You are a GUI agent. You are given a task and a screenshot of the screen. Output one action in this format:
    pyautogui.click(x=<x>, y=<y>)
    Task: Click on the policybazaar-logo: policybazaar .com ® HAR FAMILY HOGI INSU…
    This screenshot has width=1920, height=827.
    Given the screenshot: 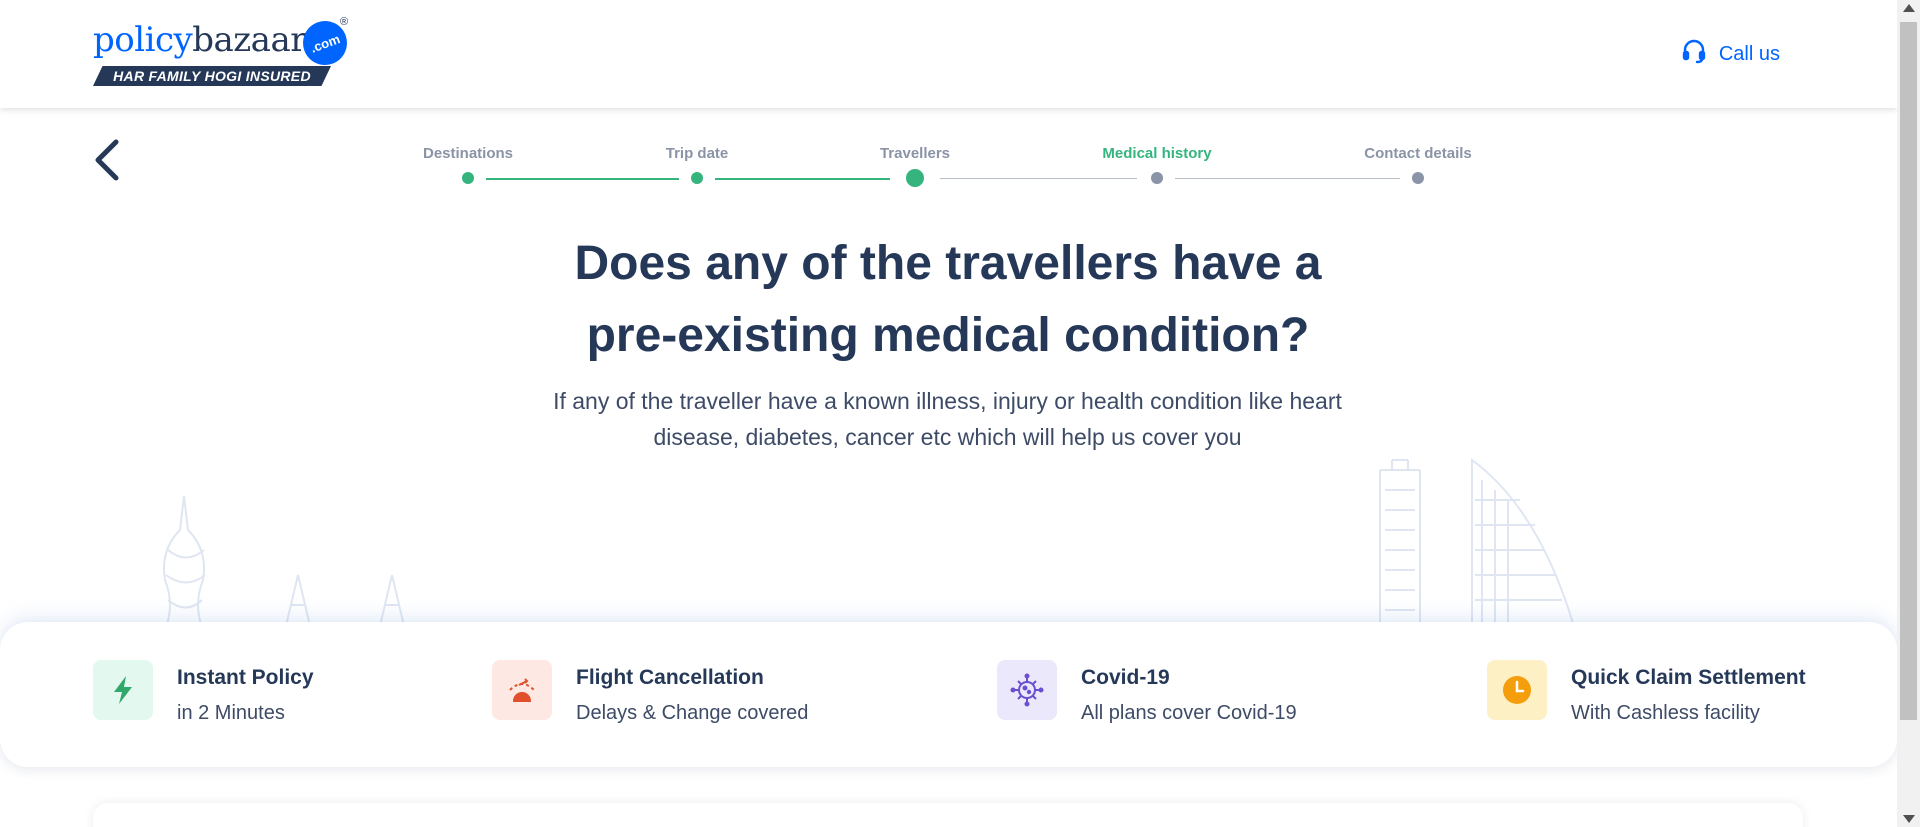 What is the action you would take?
    pyautogui.click(x=223, y=52)
    